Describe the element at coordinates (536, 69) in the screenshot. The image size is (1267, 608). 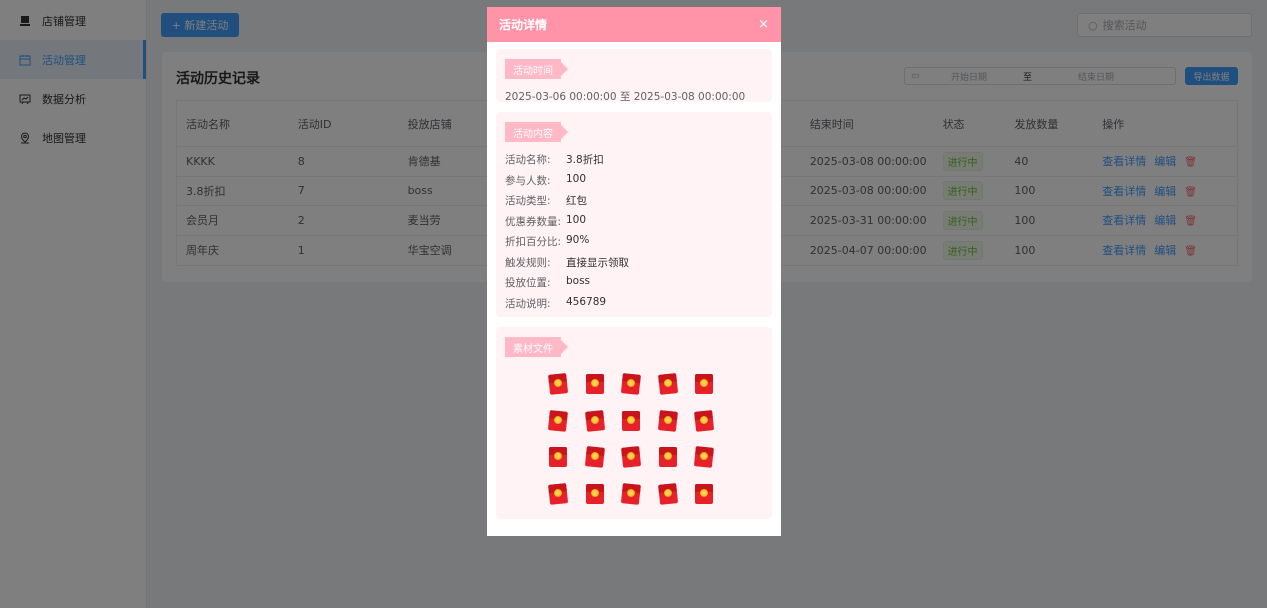
I see `section-label: 活动时间` at that location.